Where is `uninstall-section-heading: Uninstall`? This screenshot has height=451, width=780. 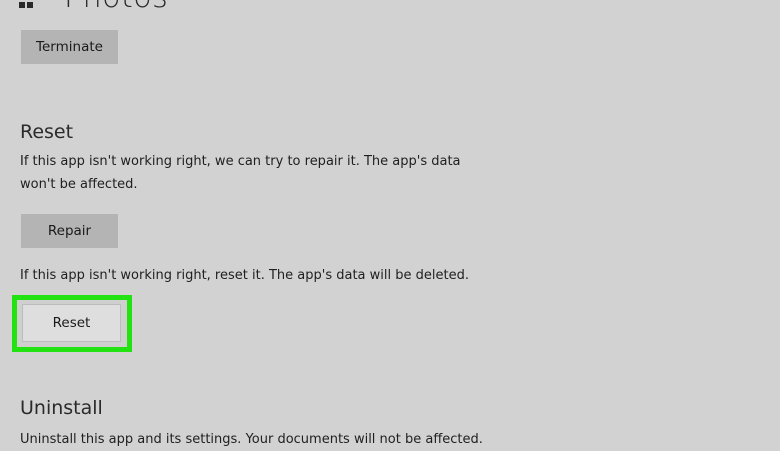
uninstall-section-heading: Uninstall is located at coordinates (61, 408).